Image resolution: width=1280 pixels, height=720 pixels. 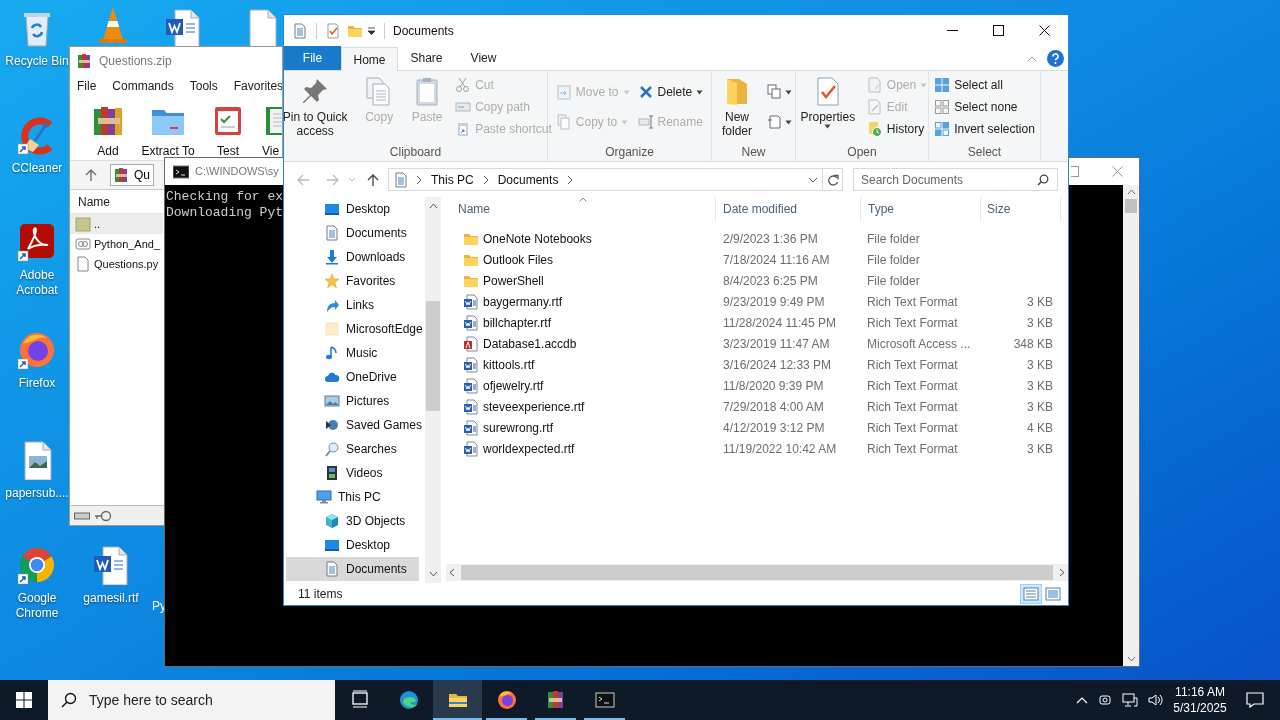 I want to click on file-item: OneNote Notebooks, so click(x=583, y=238).